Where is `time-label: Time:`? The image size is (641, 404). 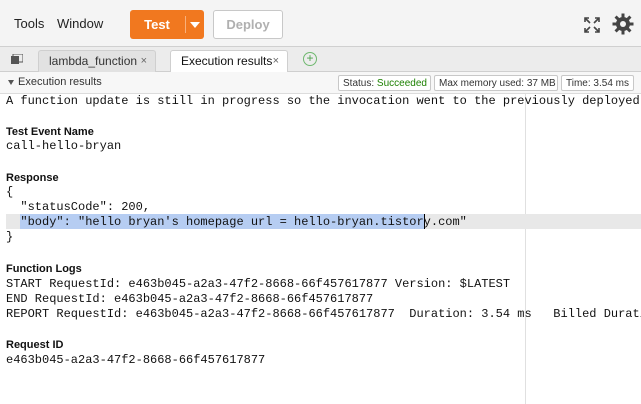 time-label: Time: is located at coordinates (578, 83).